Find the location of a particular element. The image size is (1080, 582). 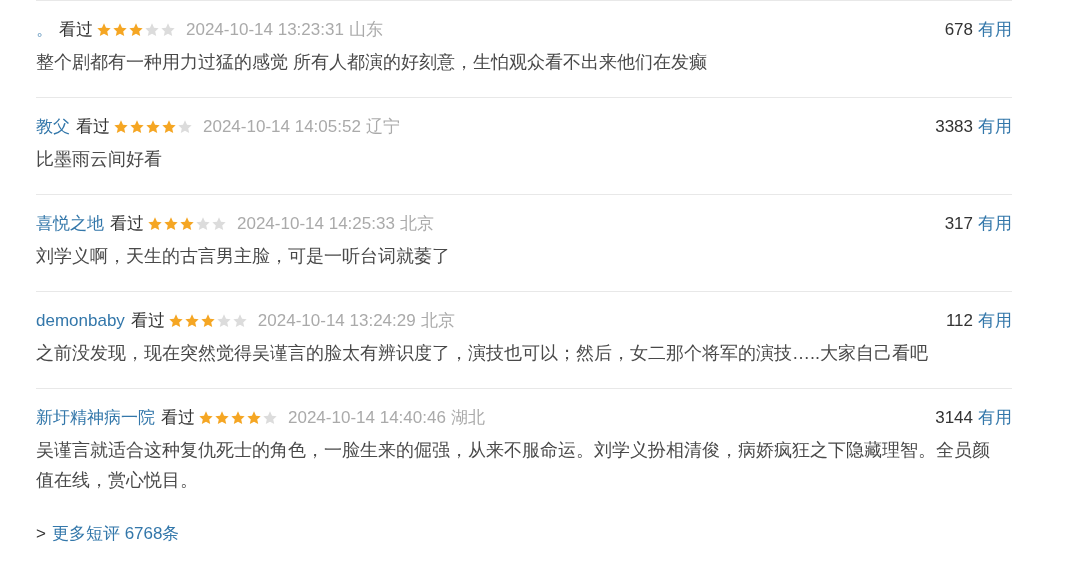

user-name-link: 喜悦之地 is located at coordinates (70, 224).